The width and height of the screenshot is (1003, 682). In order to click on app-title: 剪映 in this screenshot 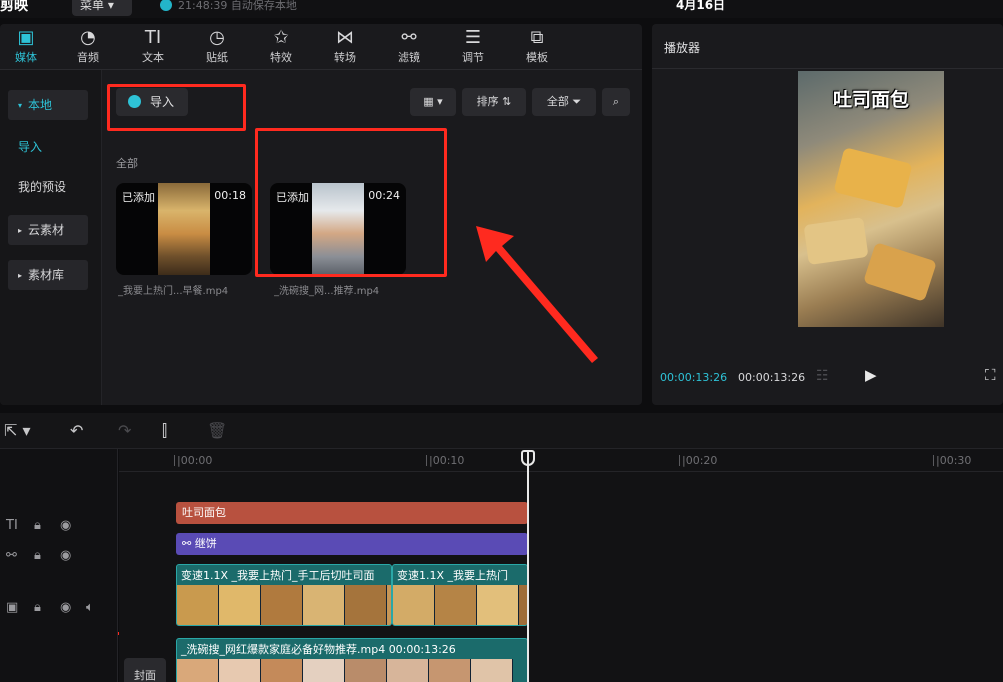, I will do `click(14, 7)`.